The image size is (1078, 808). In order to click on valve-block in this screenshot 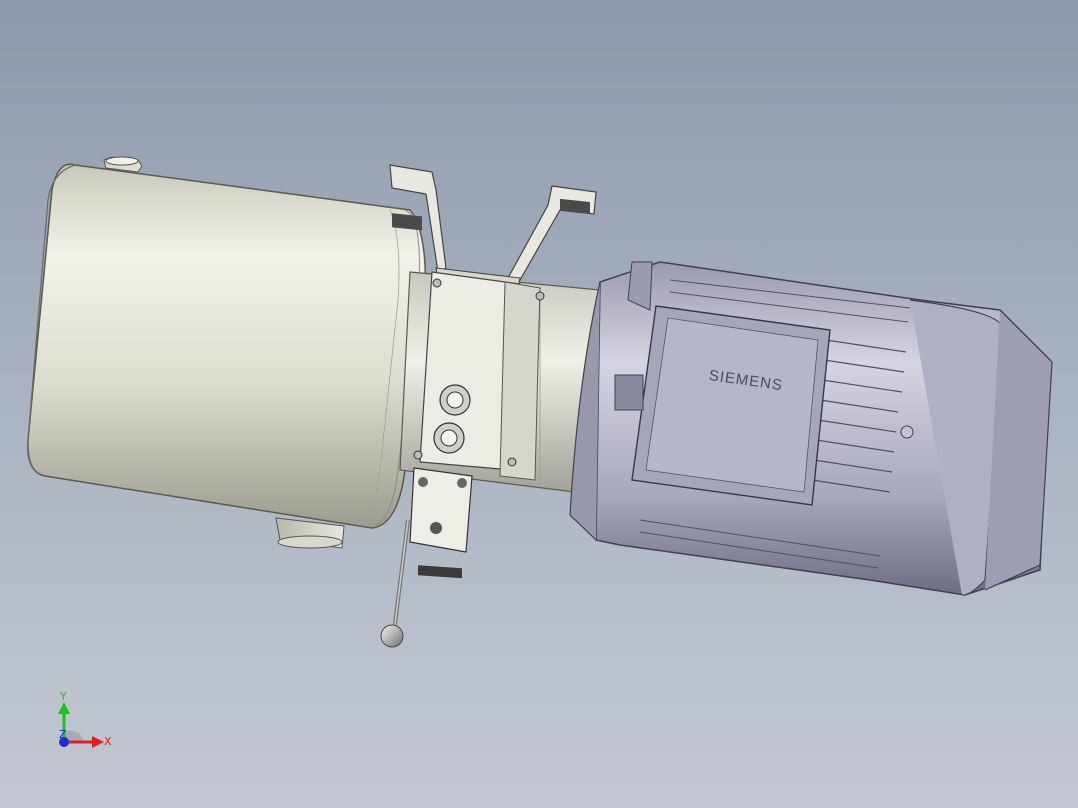, I will do `click(479, 376)`.